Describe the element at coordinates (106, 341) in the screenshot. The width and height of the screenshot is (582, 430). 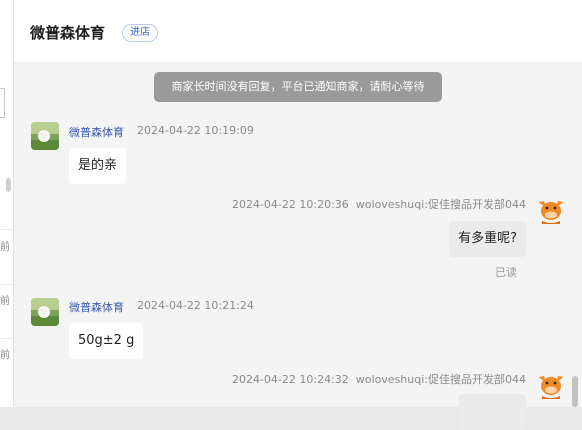
I see `message-bubble: 50g±2 g` at that location.